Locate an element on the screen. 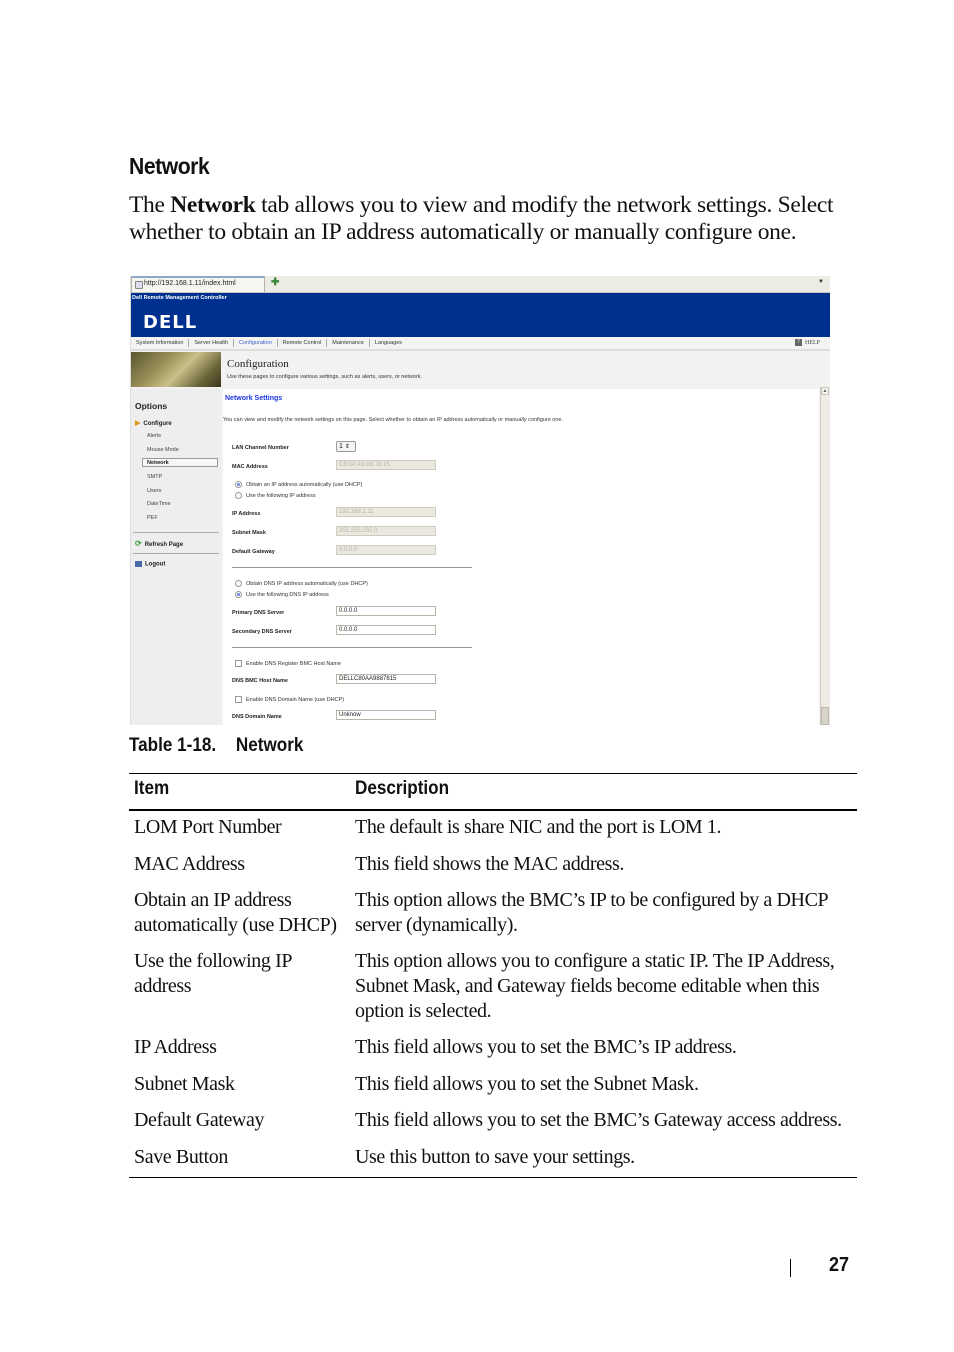 The width and height of the screenshot is (954, 1352). radio-use-static-ip: Use the following IP address is located at coordinates (275, 495).